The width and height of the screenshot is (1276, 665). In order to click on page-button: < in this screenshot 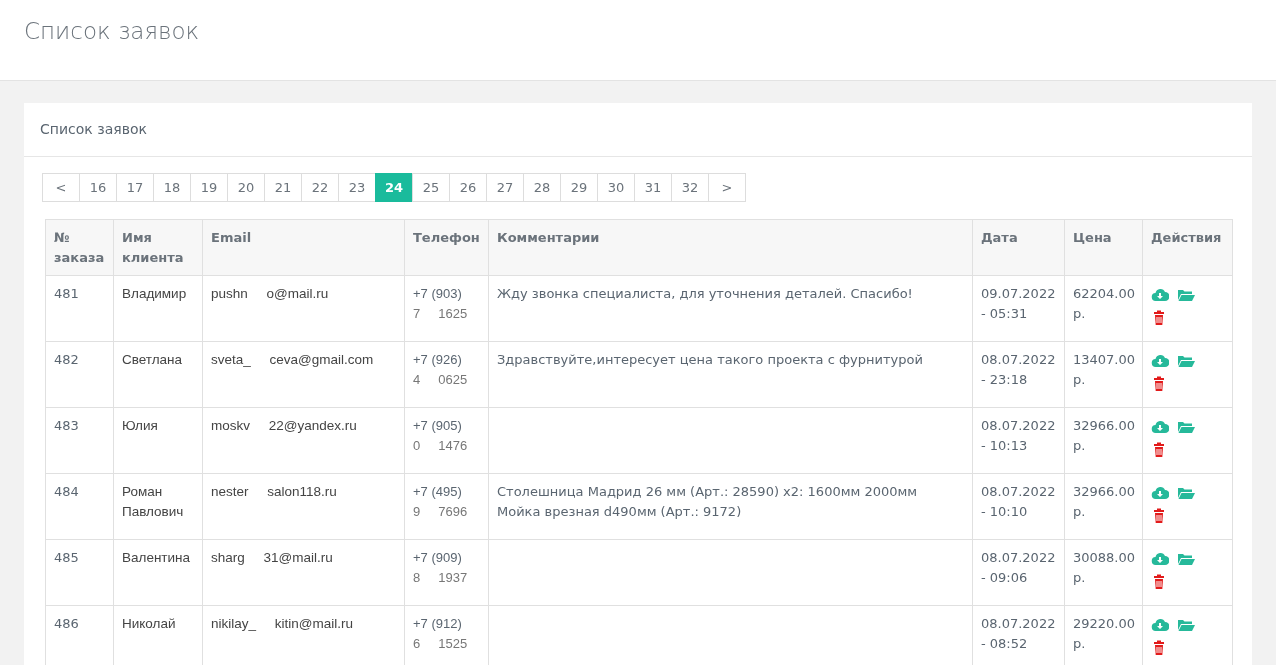, I will do `click(61, 187)`.